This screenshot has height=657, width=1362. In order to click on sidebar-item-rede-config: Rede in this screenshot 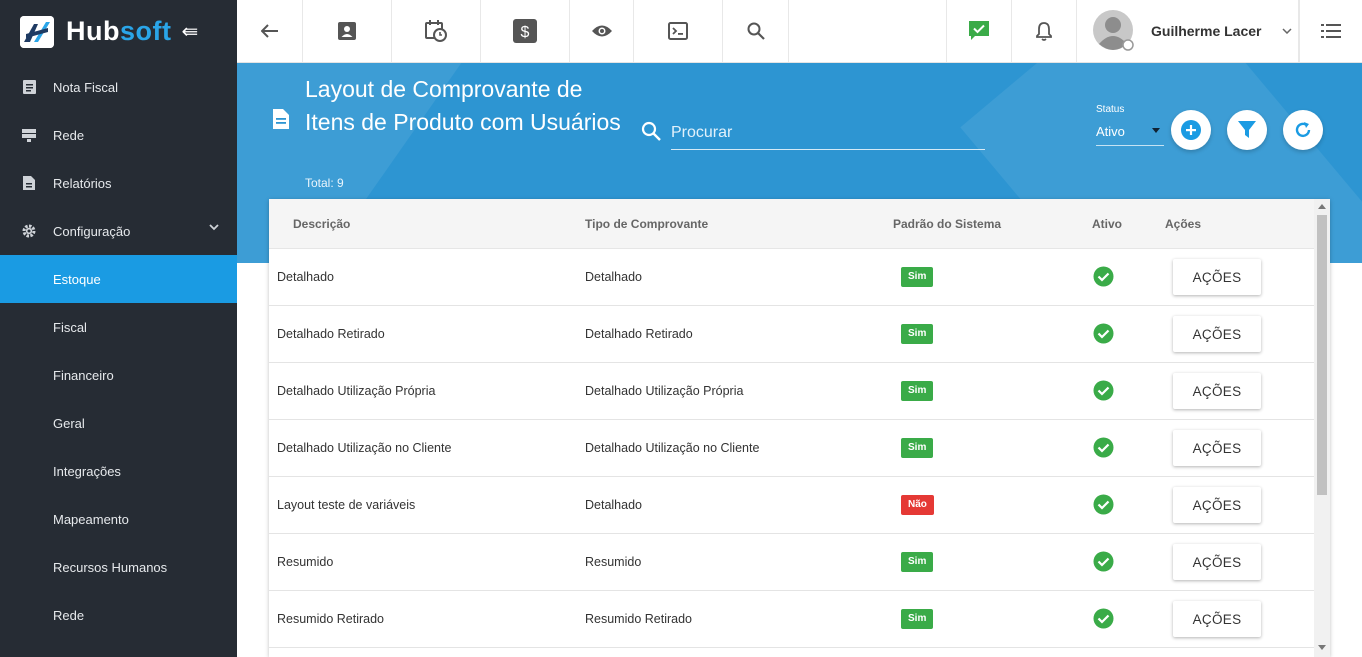, I will do `click(118, 615)`.